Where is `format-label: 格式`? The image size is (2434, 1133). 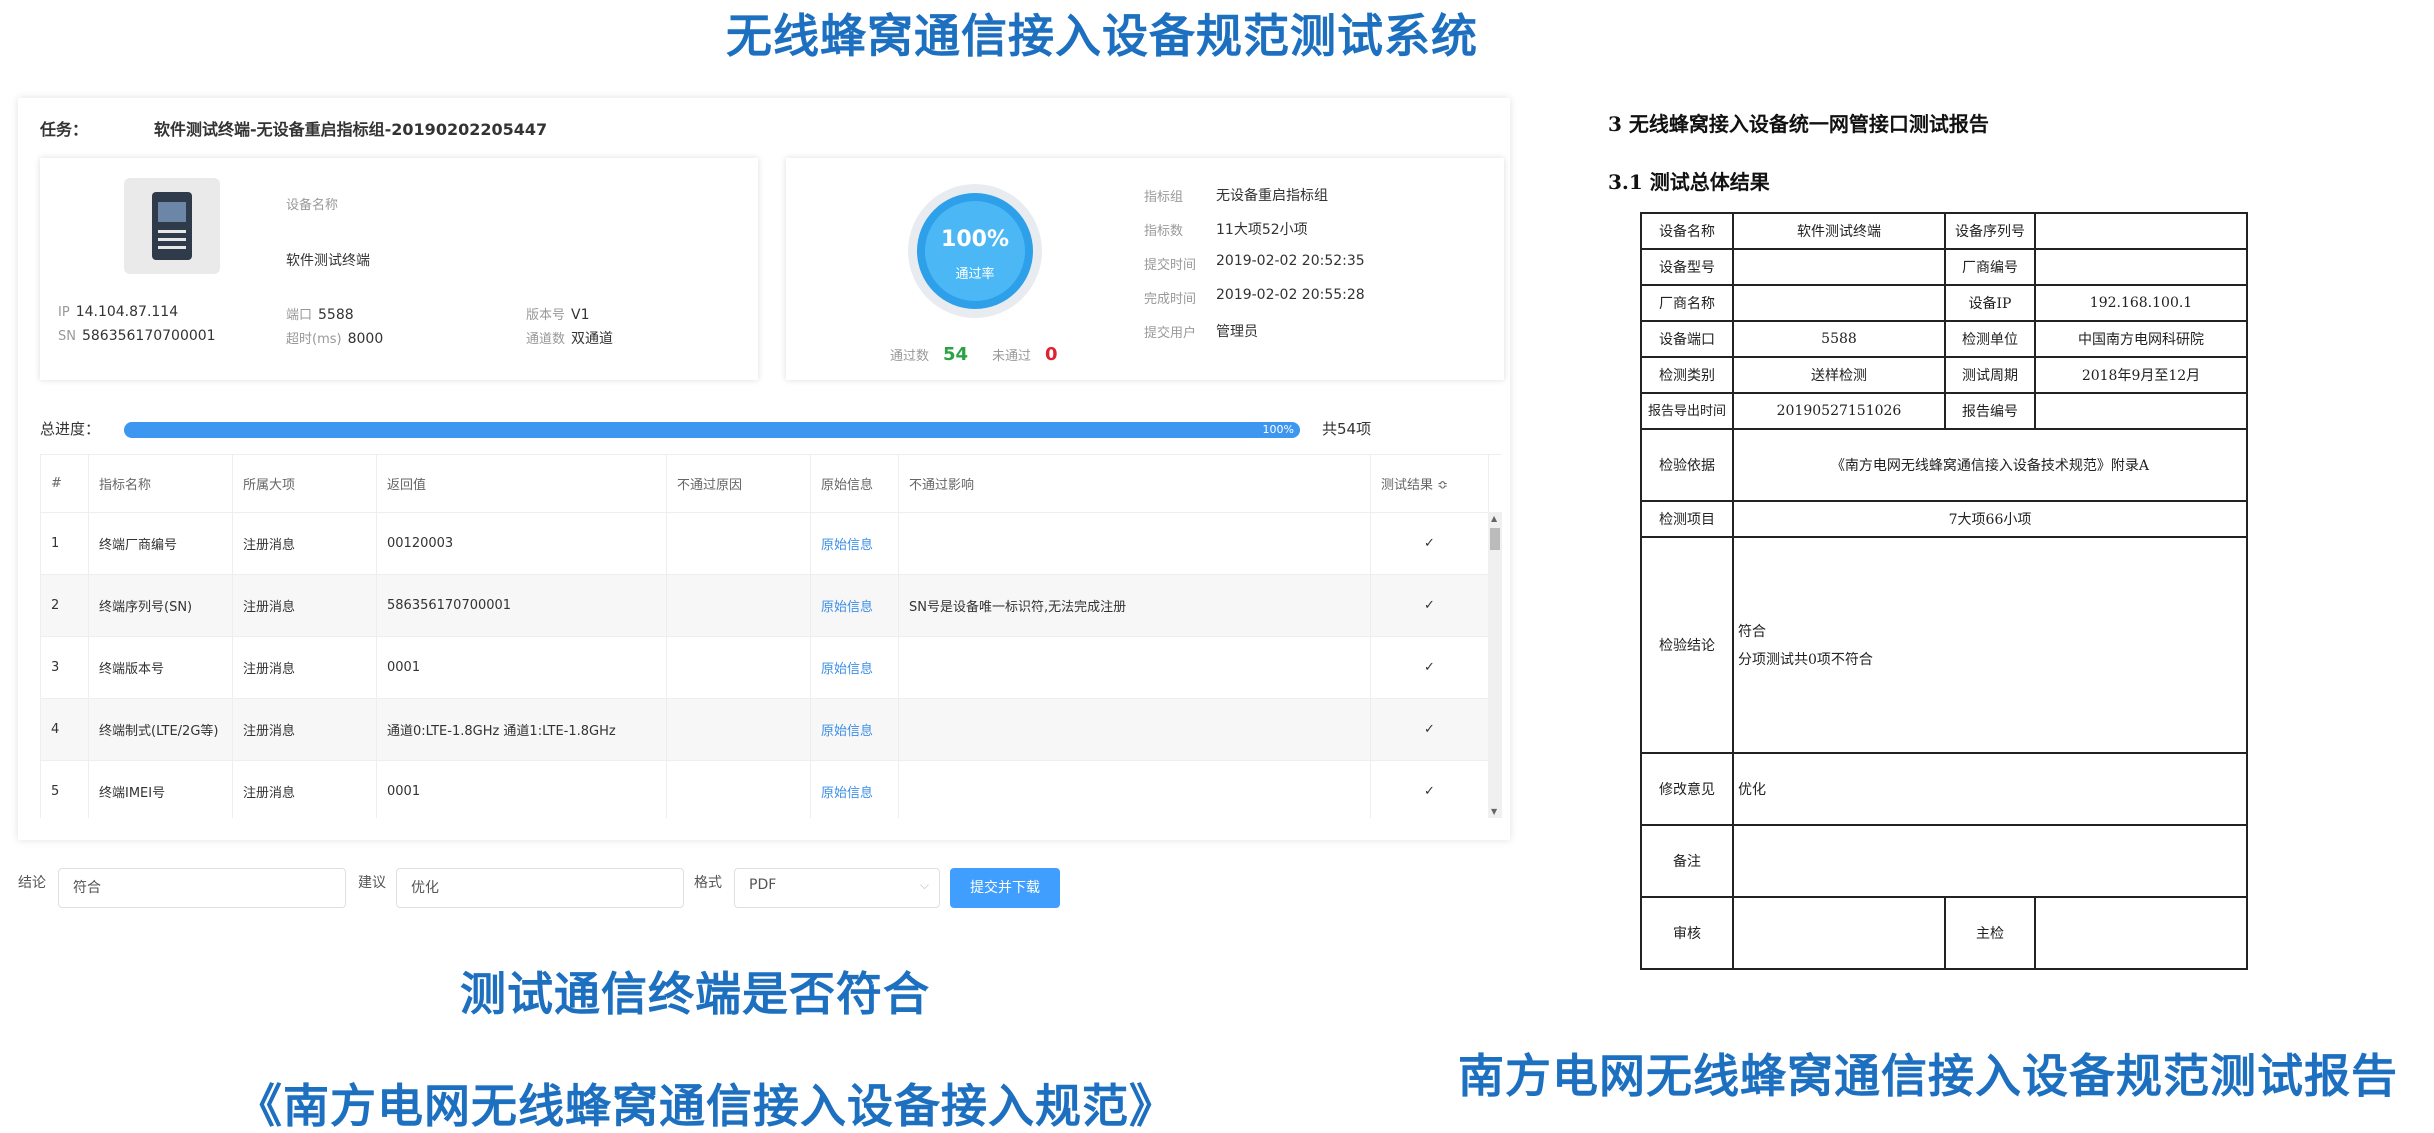 format-label: 格式 is located at coordinates (708, 883).